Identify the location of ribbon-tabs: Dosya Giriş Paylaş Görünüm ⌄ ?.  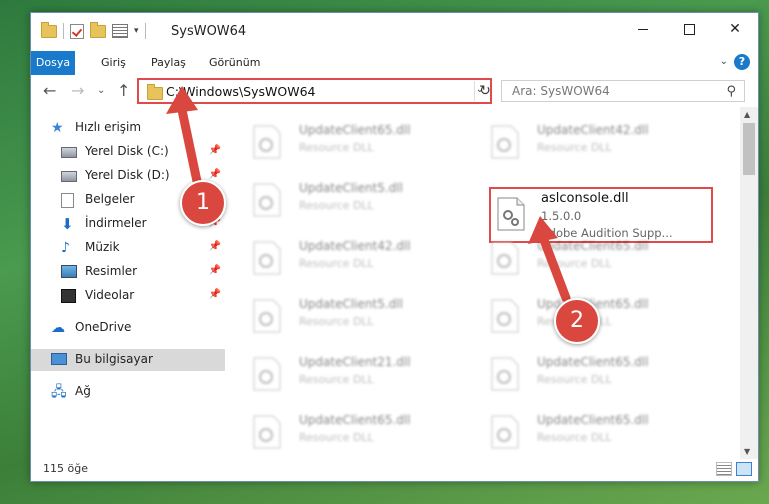
(394, 63).